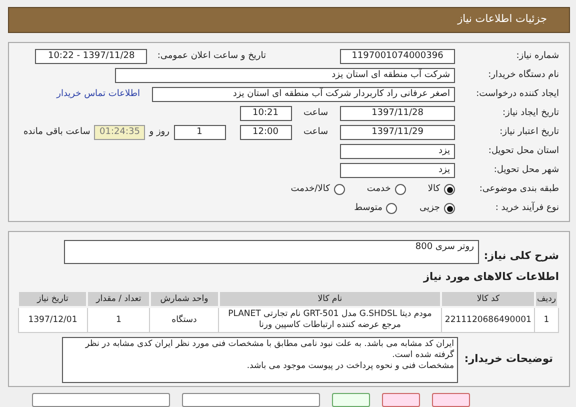  Describe the element at coordinates (120, 132) in the screenshot. I see `countdown-field: 01:24:35` at that location.